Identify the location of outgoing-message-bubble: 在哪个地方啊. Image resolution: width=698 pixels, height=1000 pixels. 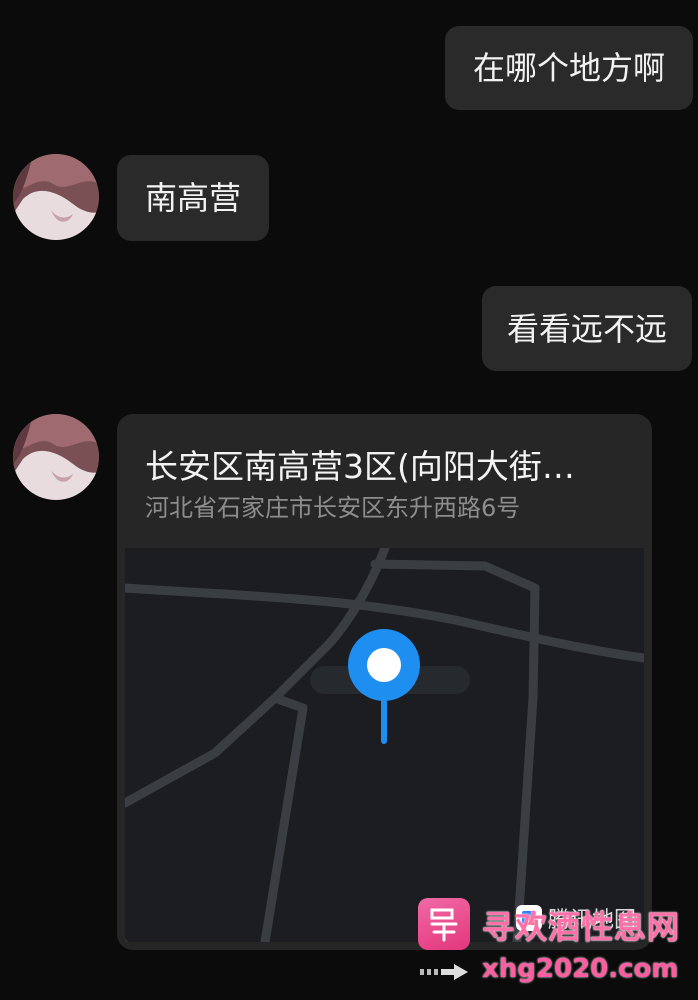
(569, 68).